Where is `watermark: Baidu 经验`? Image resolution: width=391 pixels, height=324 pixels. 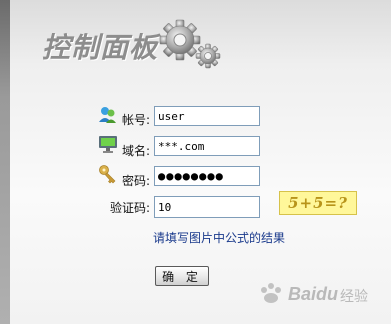
watermark: Baidu 经验 is located at coordinates (318, 296).